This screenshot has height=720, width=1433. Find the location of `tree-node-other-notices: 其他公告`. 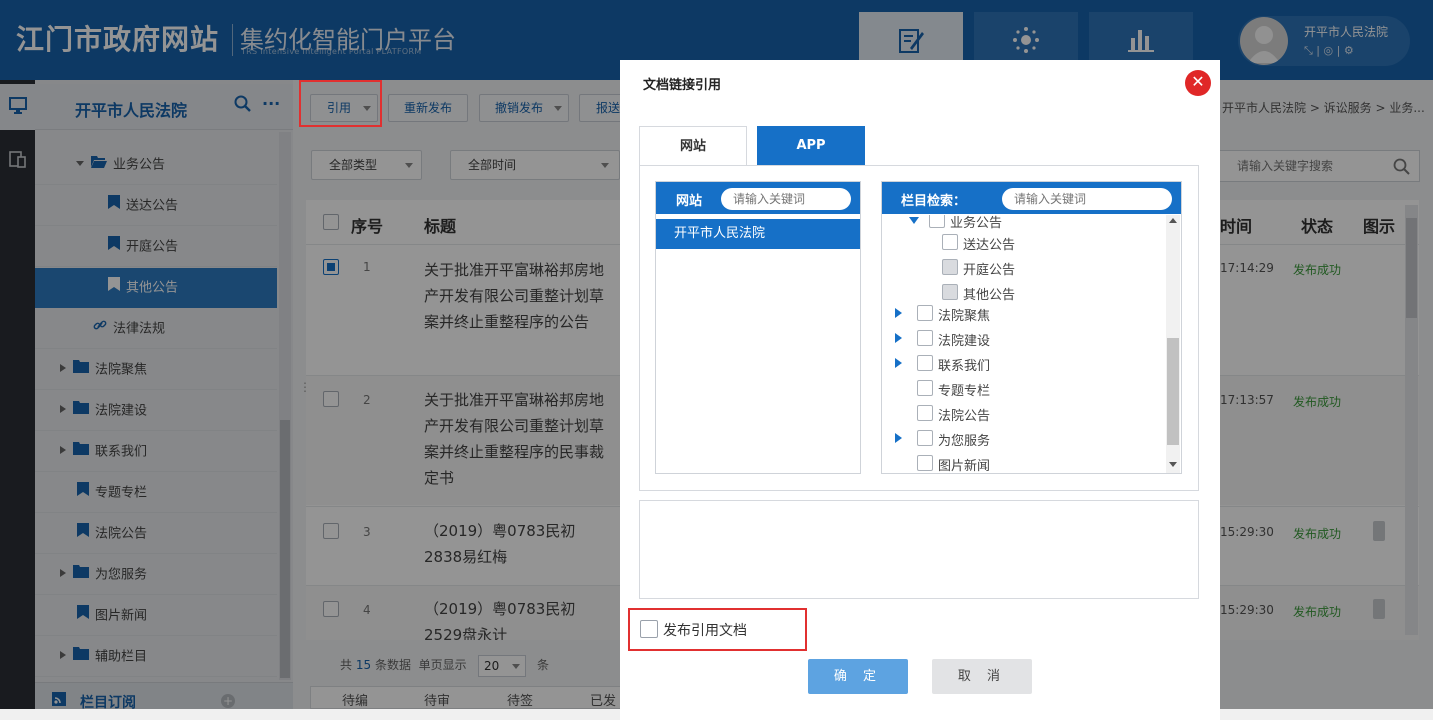

tree-node-other-notices: 其他公告 is located at coordinates (989, 293).